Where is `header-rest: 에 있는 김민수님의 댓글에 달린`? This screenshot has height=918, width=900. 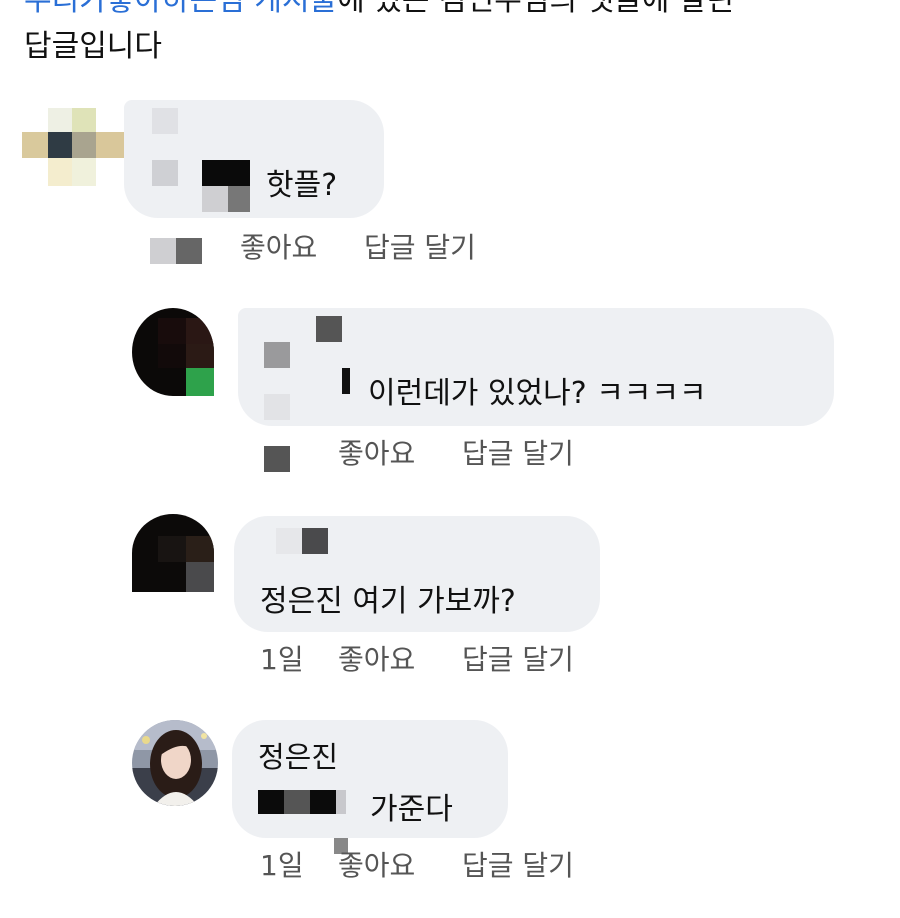
header-rest: 에 있는 김민수님의 댓글에 달린 is located at coordinates (536, 9).